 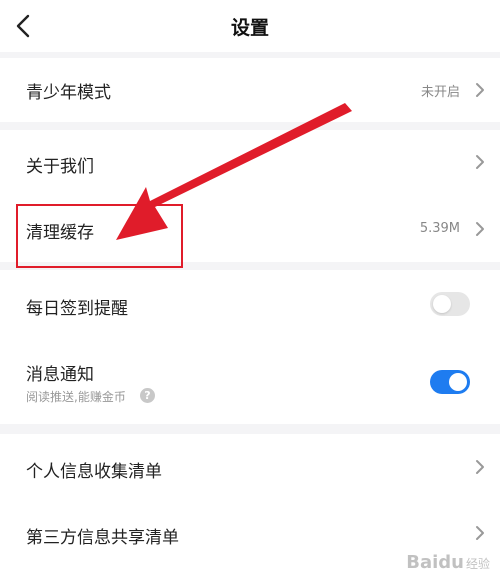 What do you see at coordinates (147, 395) in the screenshot?
I see `help-icon: ?` at bounding box center [147, 395].